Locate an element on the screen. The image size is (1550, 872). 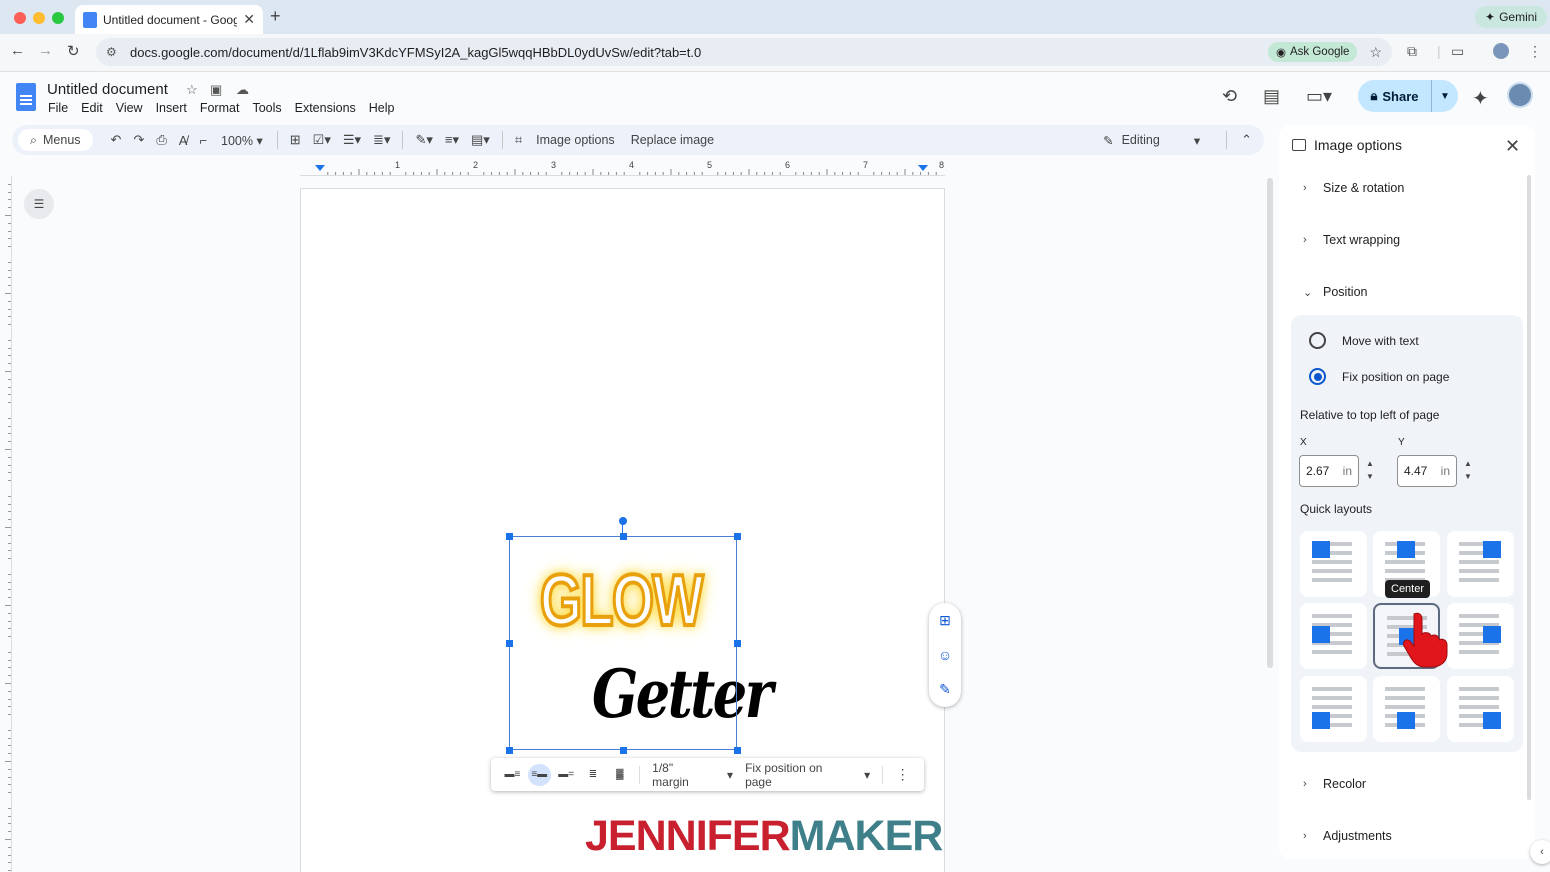
position-select: Fix position on page ▾ is located at coordinates (807, 775).